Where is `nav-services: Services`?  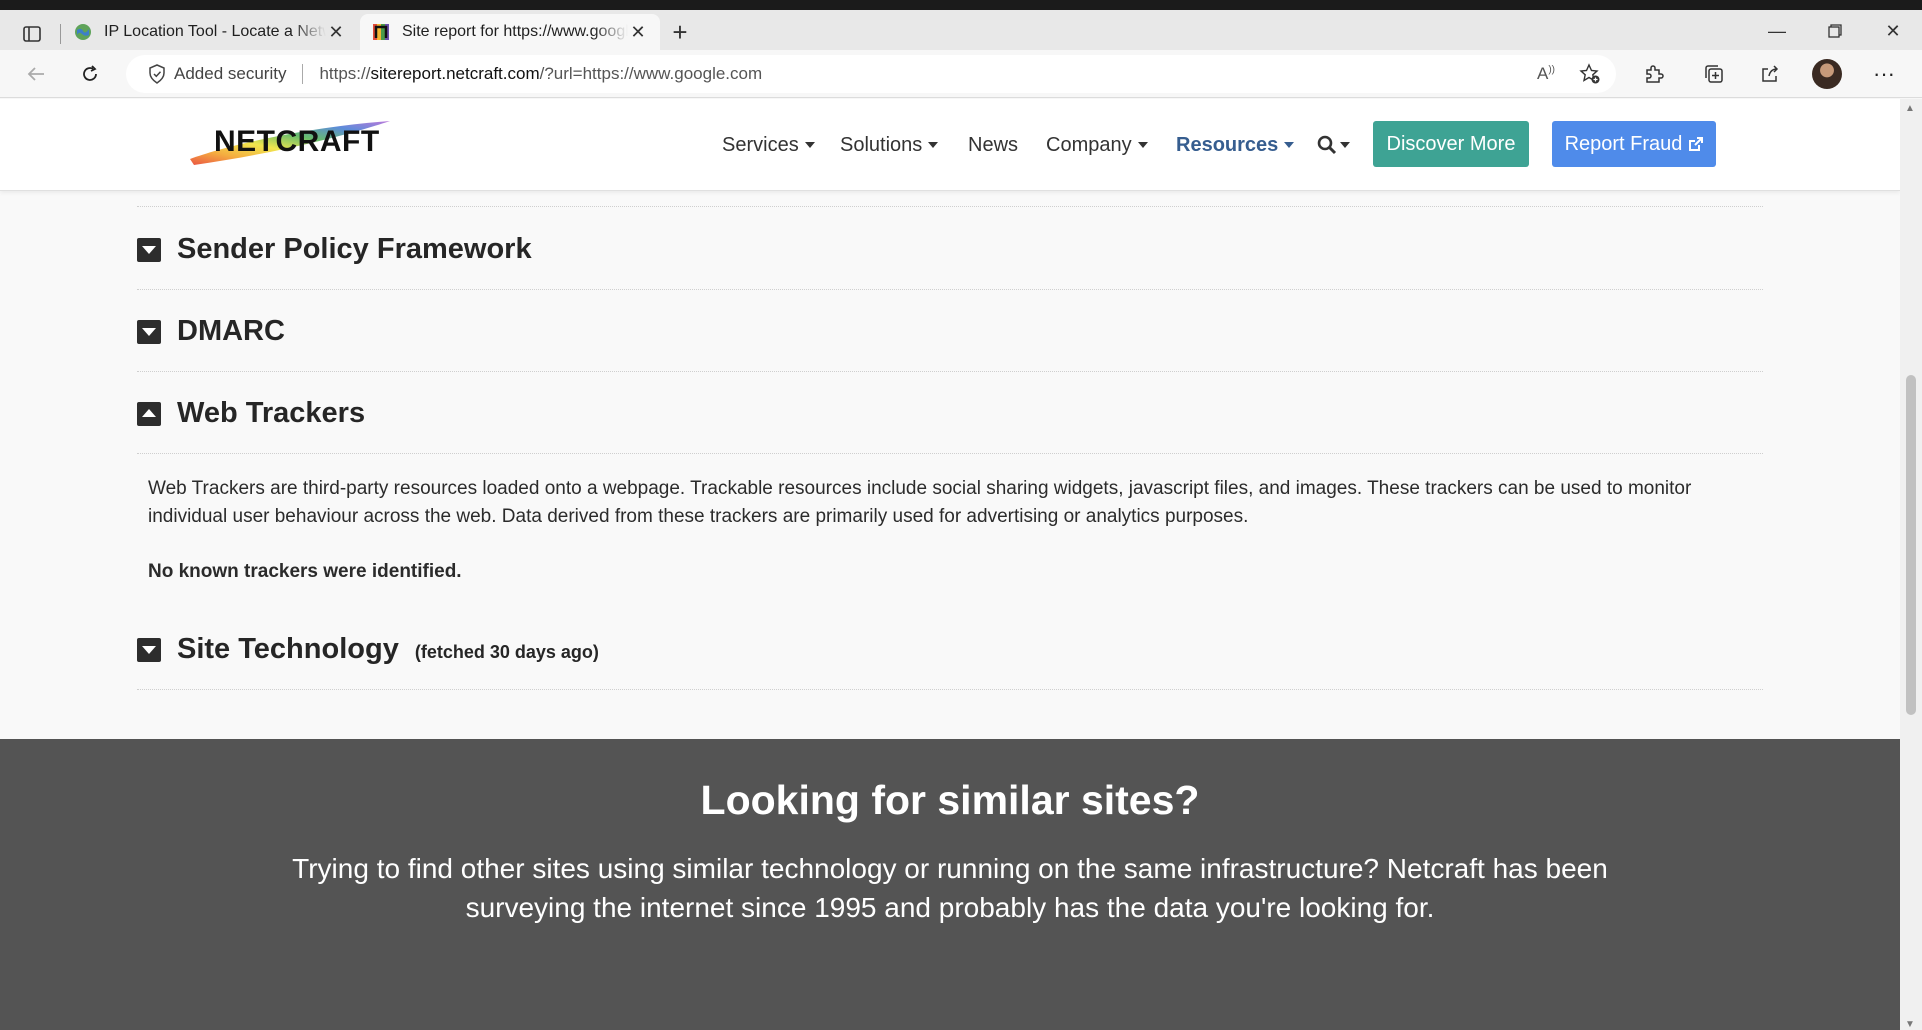 nav-services: Services is located at coordinates (768, 145).